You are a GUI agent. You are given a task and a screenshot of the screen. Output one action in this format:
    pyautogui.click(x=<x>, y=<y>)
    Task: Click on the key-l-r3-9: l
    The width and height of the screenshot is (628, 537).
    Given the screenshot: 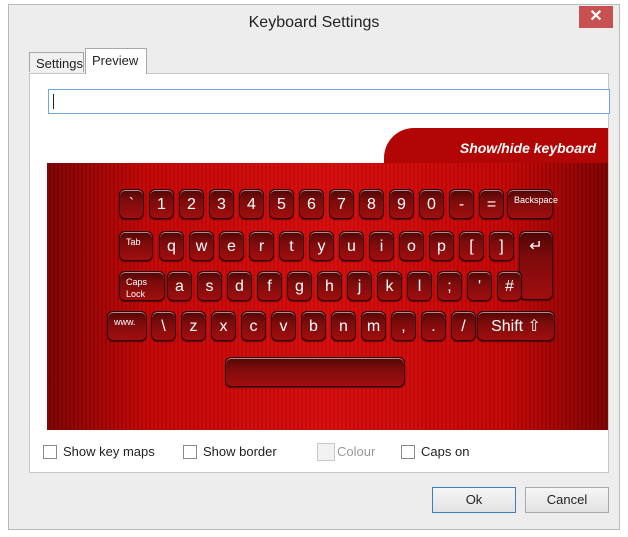 What is the action you would take?
    pyautogui.click(x=419, y=286)
    